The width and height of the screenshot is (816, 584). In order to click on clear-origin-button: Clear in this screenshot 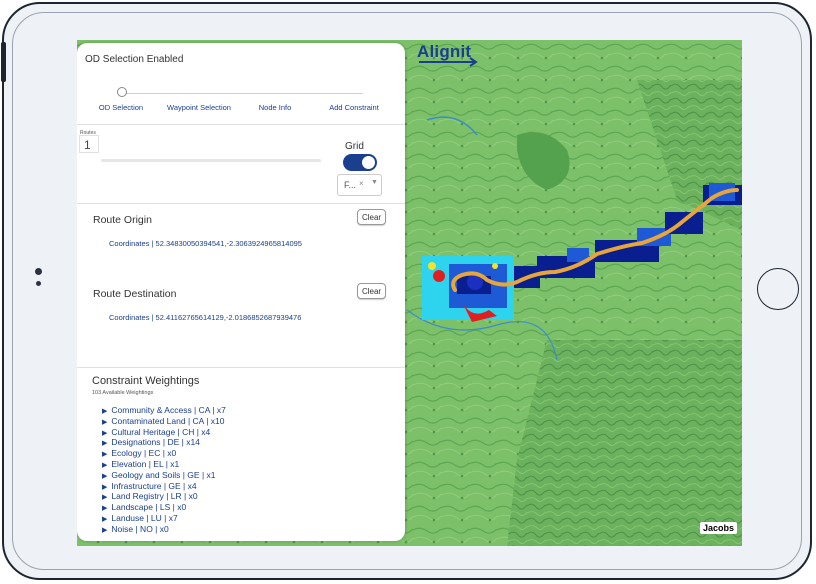, I will do `click(371, 217)`.